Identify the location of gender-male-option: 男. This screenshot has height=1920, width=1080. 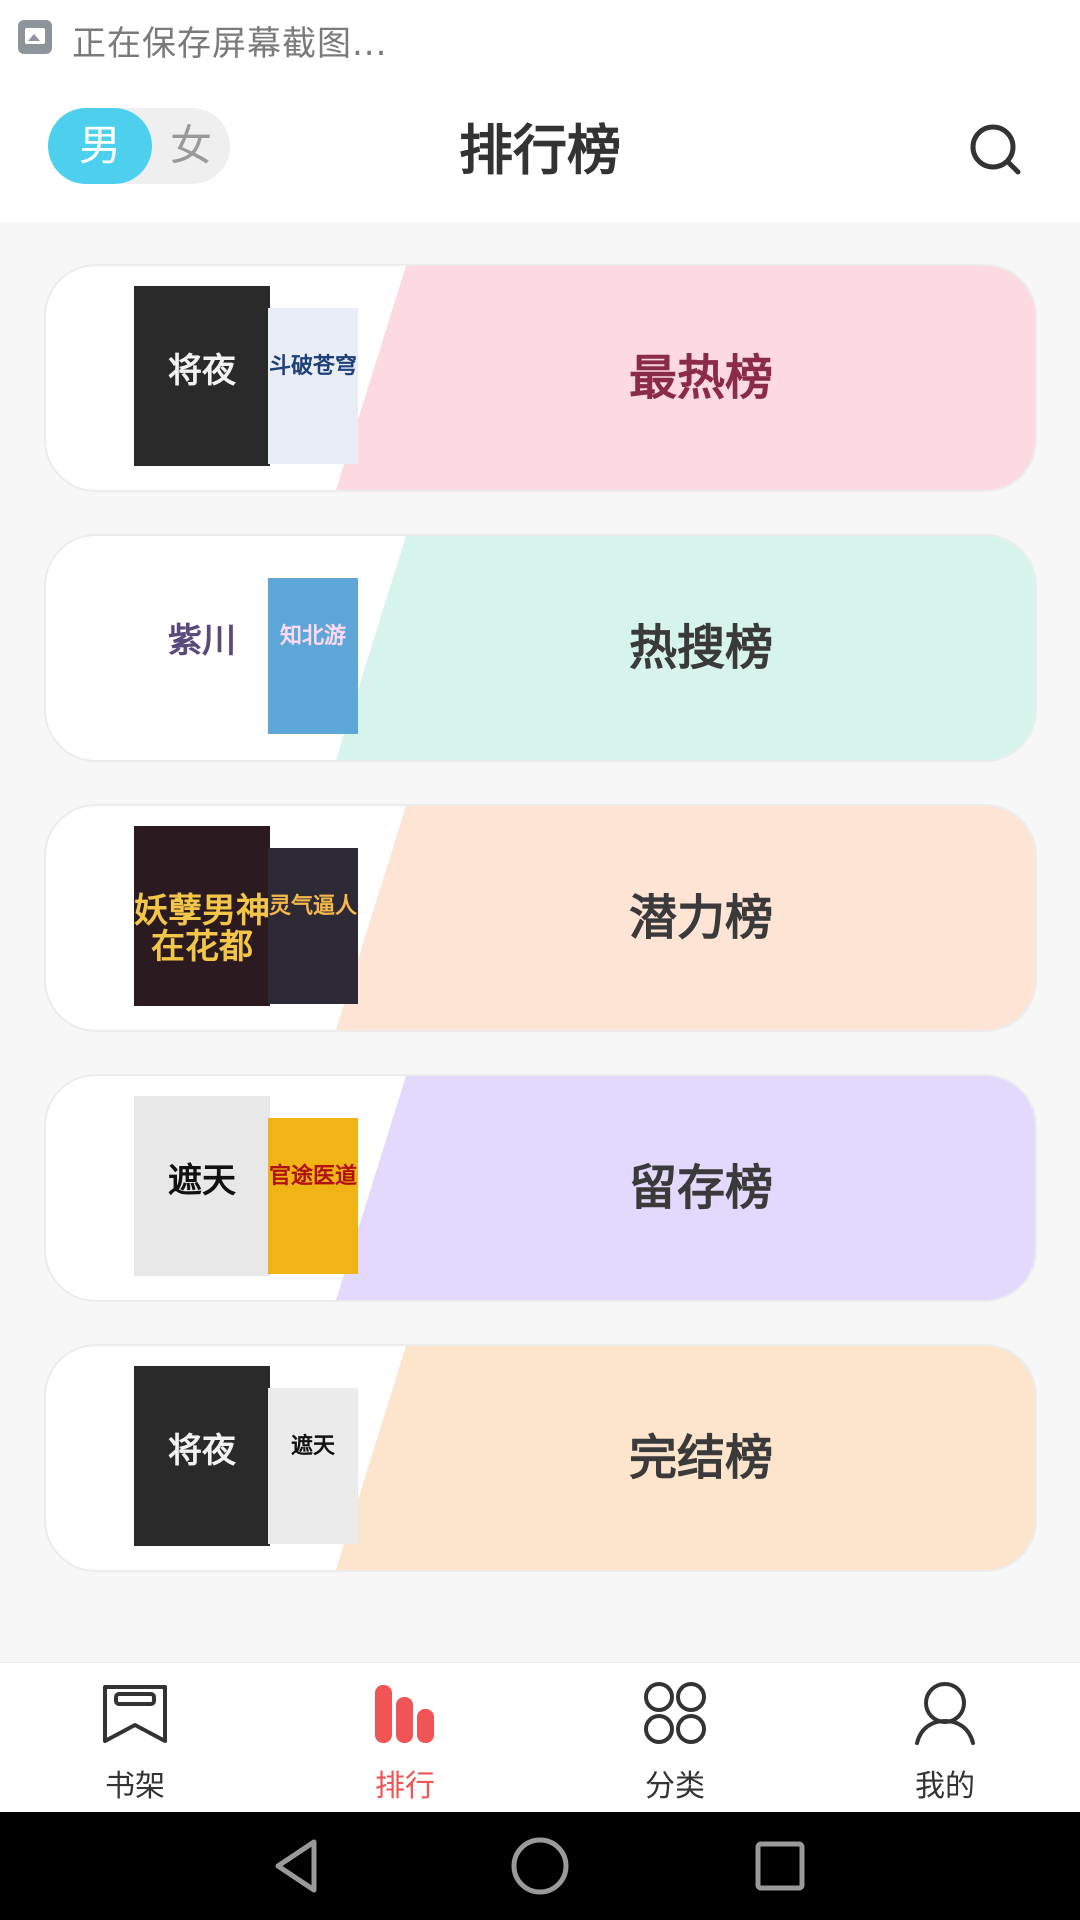
(100, 146).